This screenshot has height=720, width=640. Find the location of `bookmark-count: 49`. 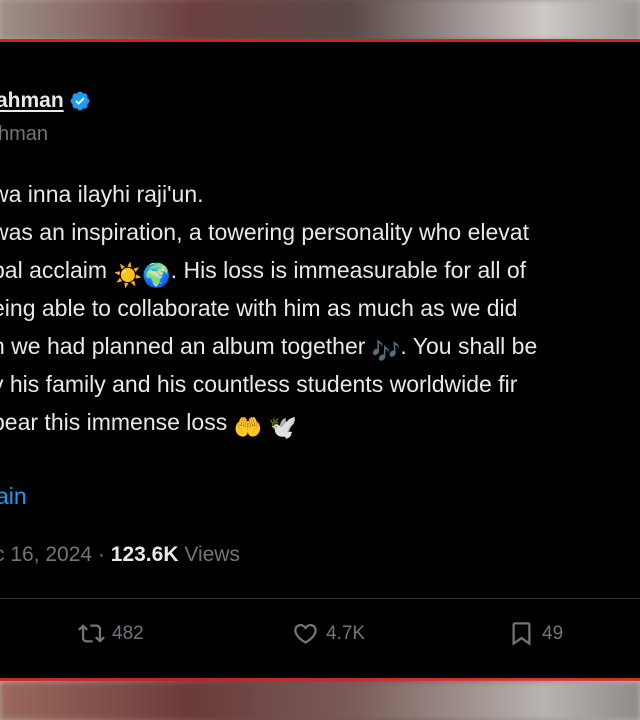

bookmark-count: 49 is located at coordinates (553, 633).